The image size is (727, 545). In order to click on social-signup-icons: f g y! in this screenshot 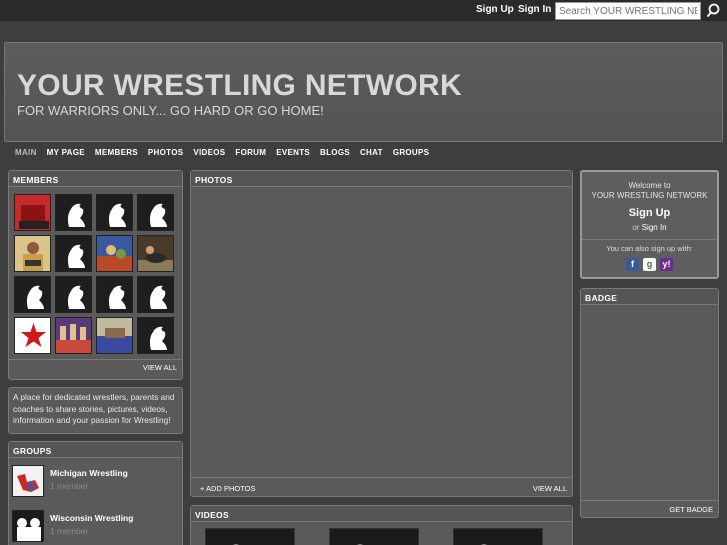, I will do `click(649, 264)`.